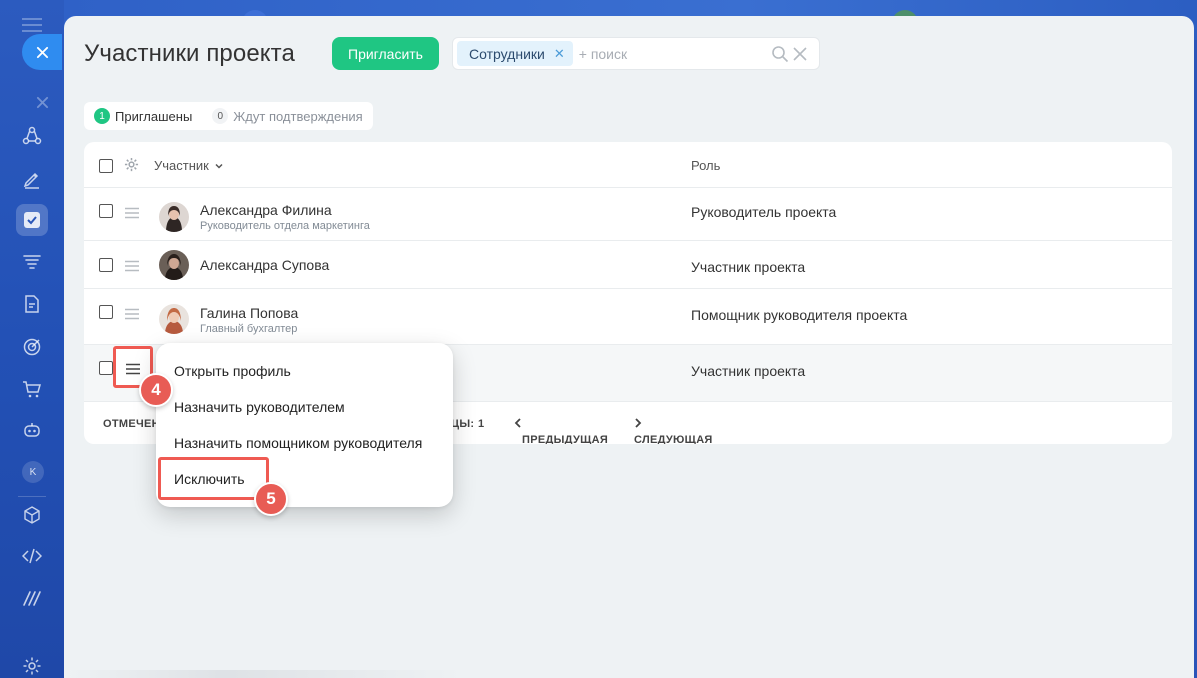  I want to click on sidebar-item-feed, so click(32, 179).